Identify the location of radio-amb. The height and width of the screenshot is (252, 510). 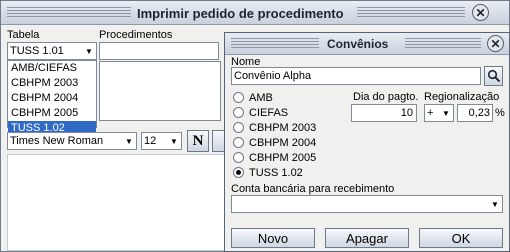
(238, 97).